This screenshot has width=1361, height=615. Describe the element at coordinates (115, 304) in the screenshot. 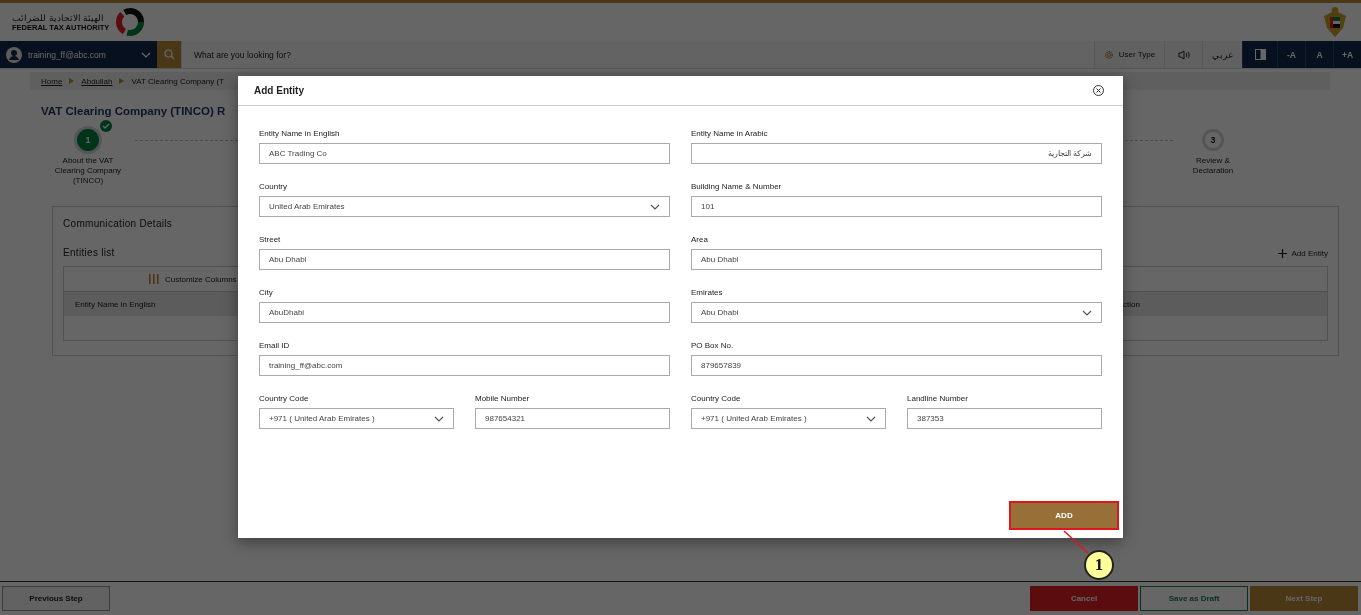

I see `column-header: Entity Name in English` at that location.